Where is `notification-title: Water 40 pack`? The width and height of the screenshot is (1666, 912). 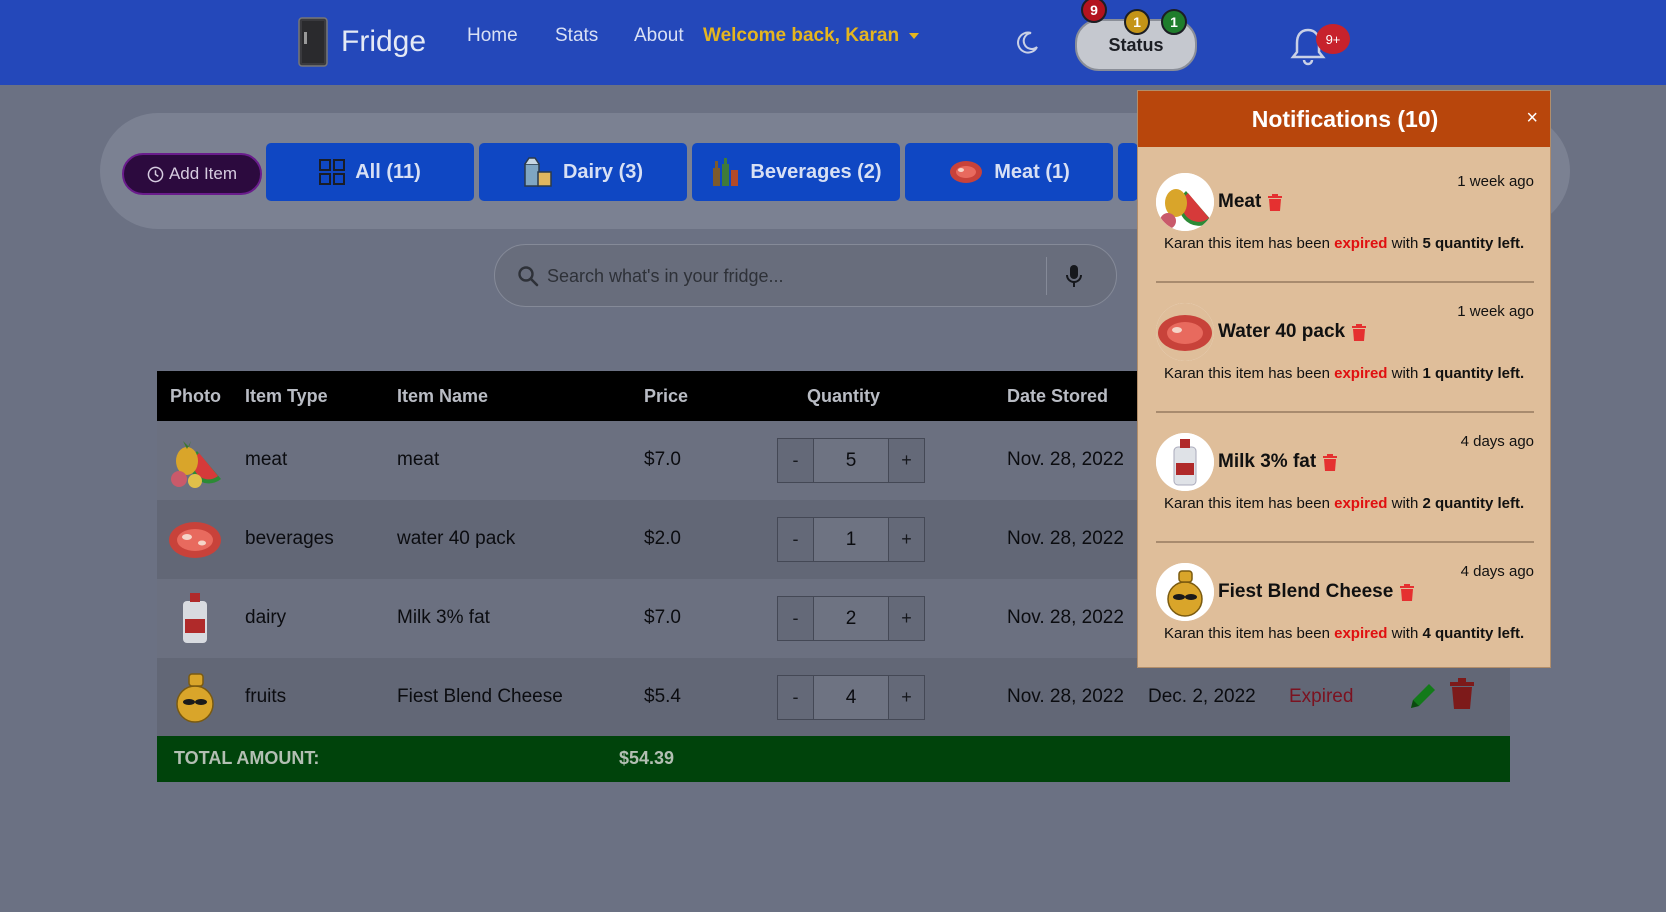
notification-title: Water 40 pack is located at coordinates (1282, 331).